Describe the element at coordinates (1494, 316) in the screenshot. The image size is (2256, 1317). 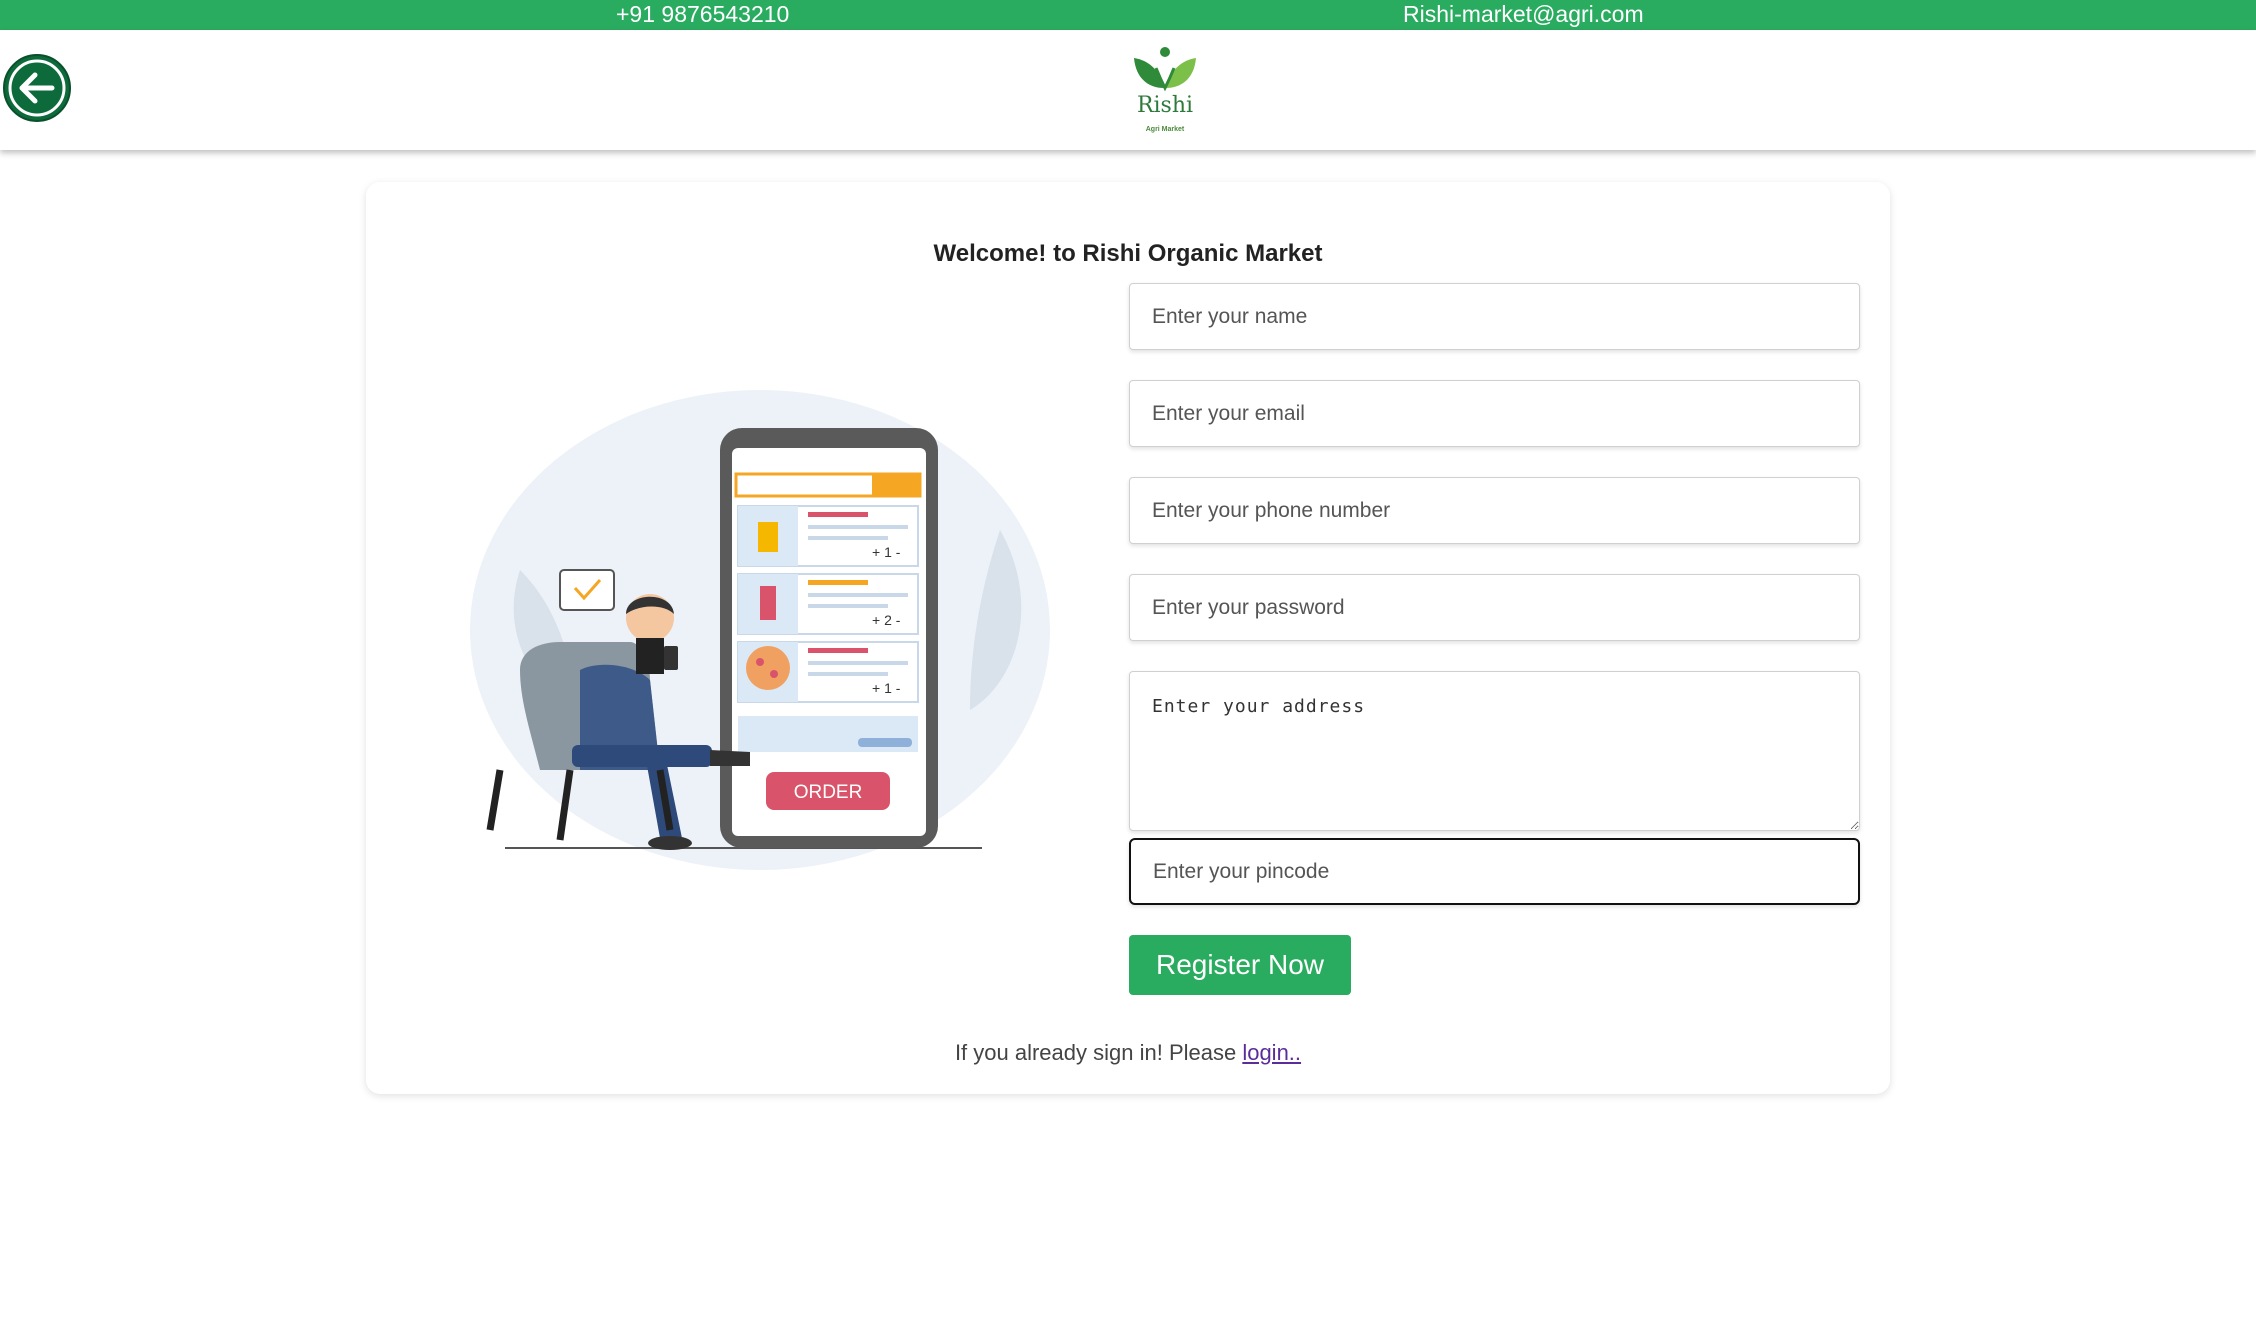
I see `name-input` at that location.